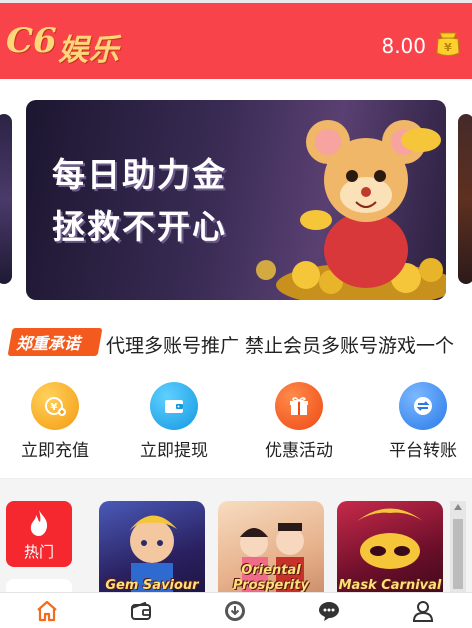  I want to click on notice-text: 代理多账号推广 禁止会员多账号游戏一个, so click(280, 346).